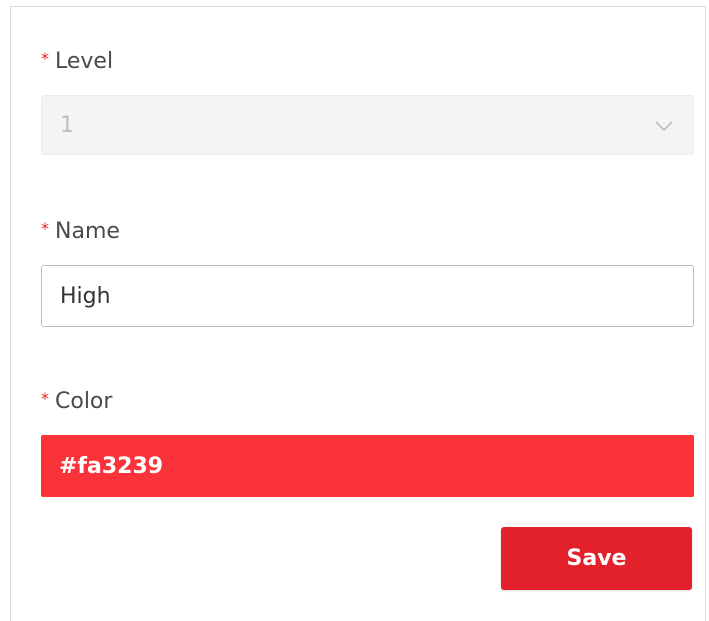 The image size is (709, 621). What do you see at coordinates (367, 296) in the screenshot?
I see `name-input: High` at bounding box center [367, 296].